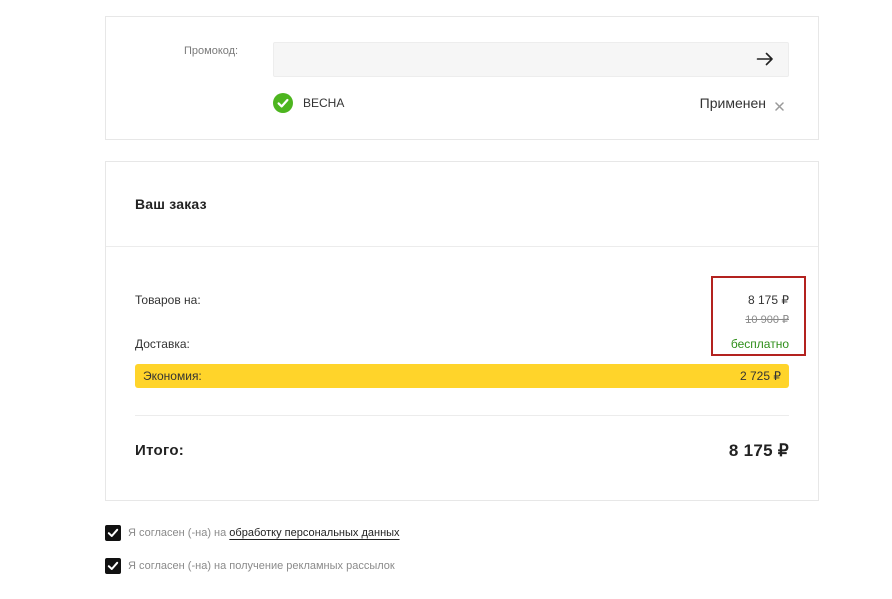 This screenshot has height=599, width=892. I want to click on consent-text-prefix: Я согласен (-на) на, so click(177, 533).